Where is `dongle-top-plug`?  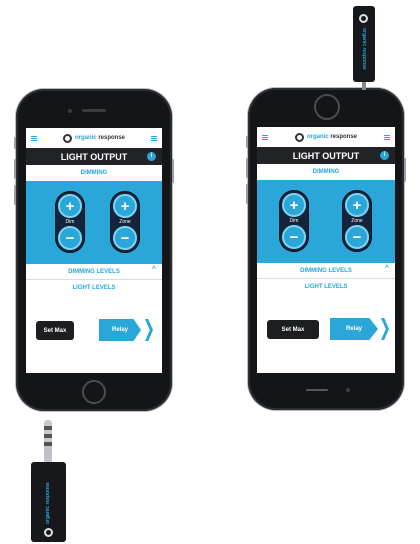 dongle-top-plug is located at coordinates (364, 86).